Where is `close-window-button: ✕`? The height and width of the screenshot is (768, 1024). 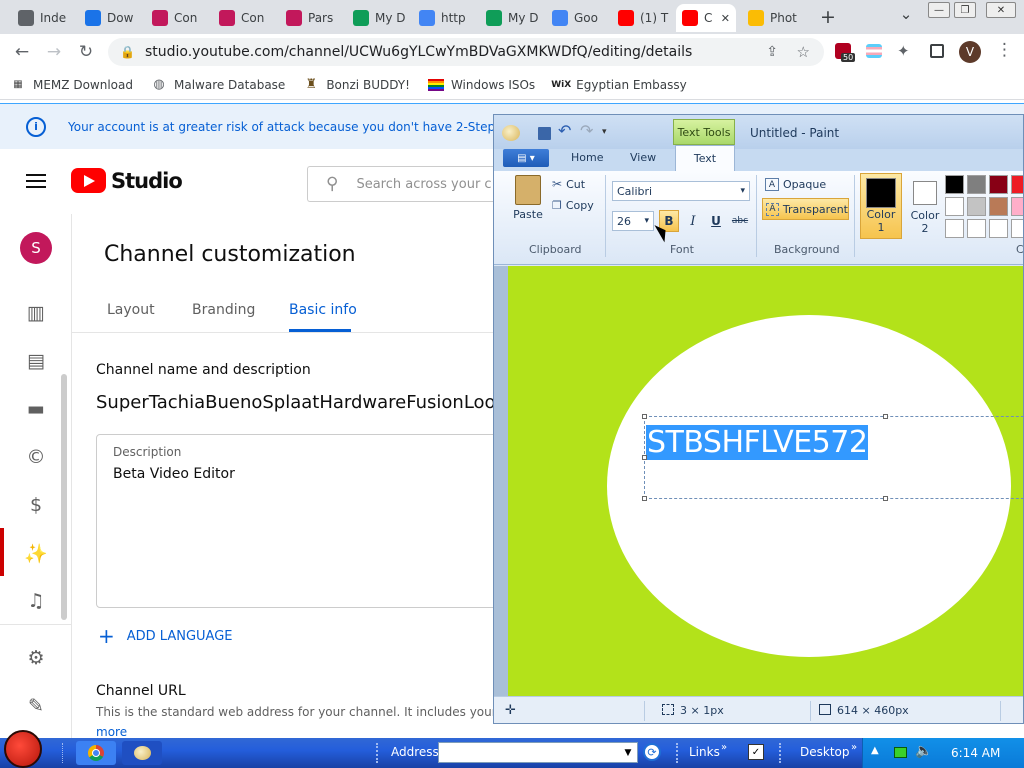 close-window-button: ✕ is located at coordinates (1001, 10).